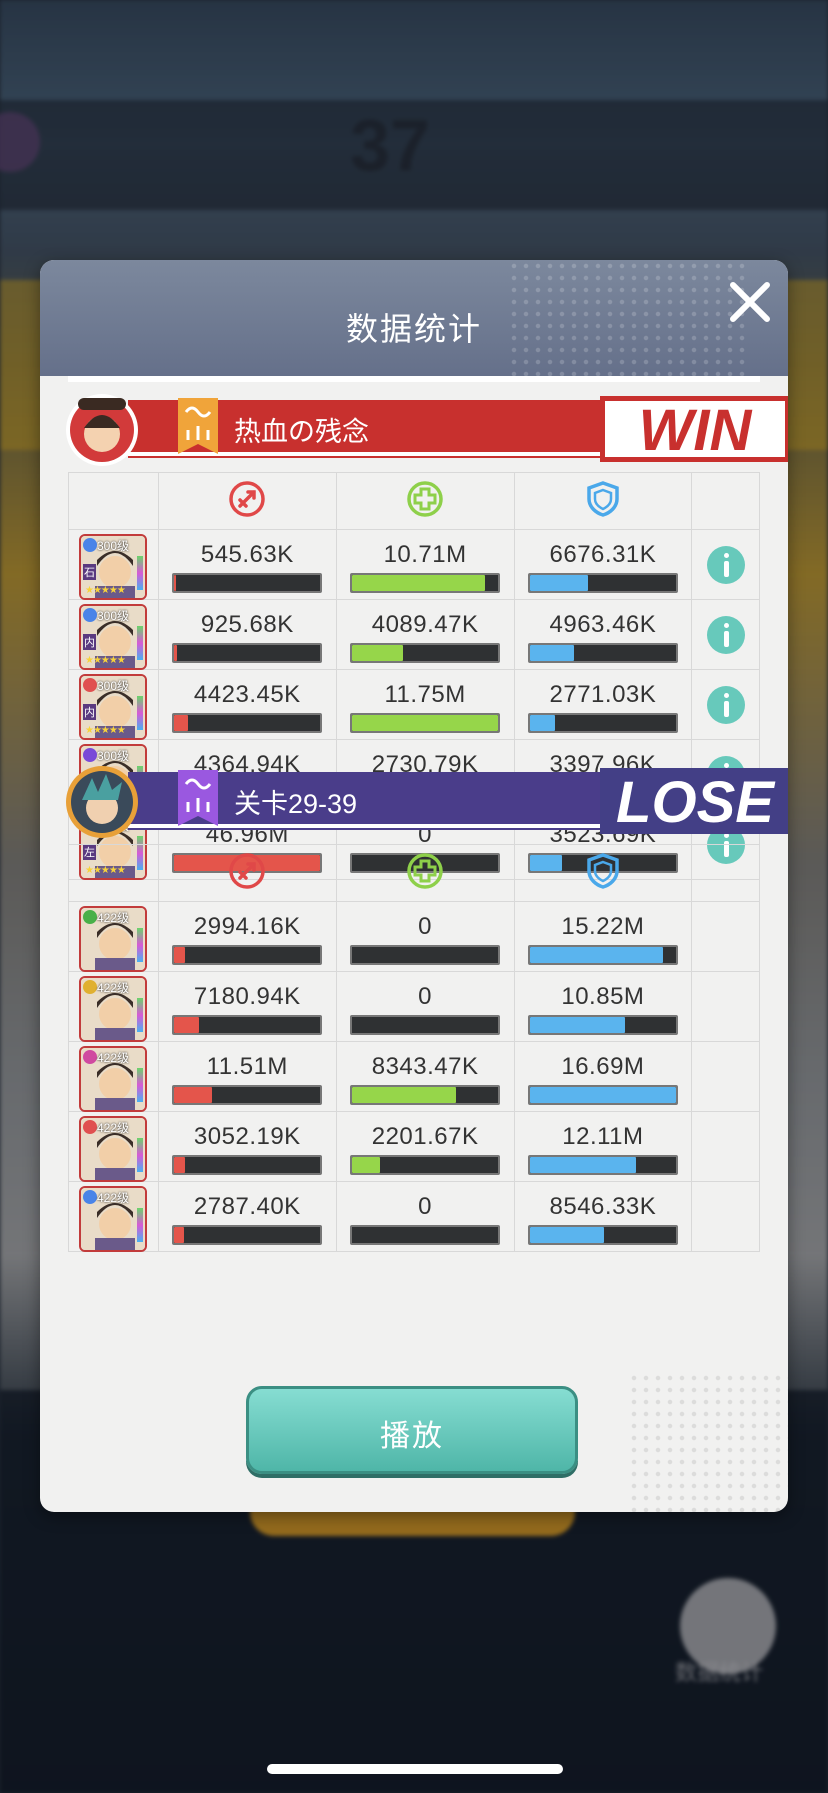 The width and height of the screenshot is (828, 1793). Describe the element at coordinates (413, 329) in the screenshot. I see `dialog-title: 数据统计` at that location.